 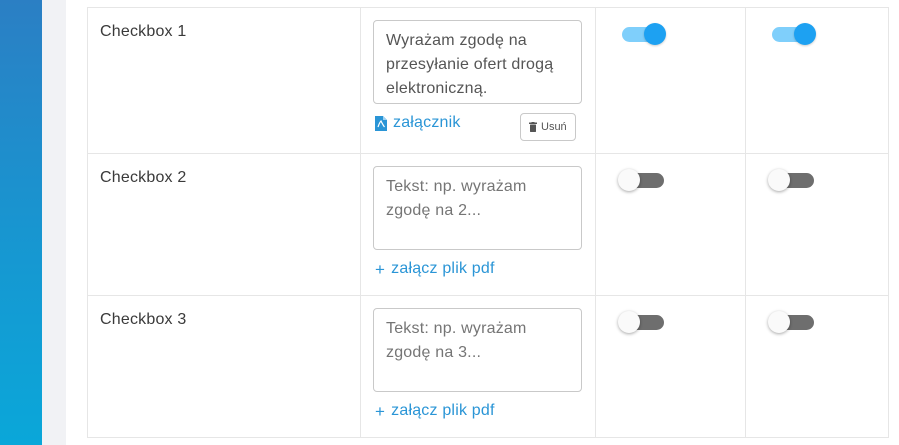 I want to click on attachment-link: załącznik, so click(x=418, y=123).